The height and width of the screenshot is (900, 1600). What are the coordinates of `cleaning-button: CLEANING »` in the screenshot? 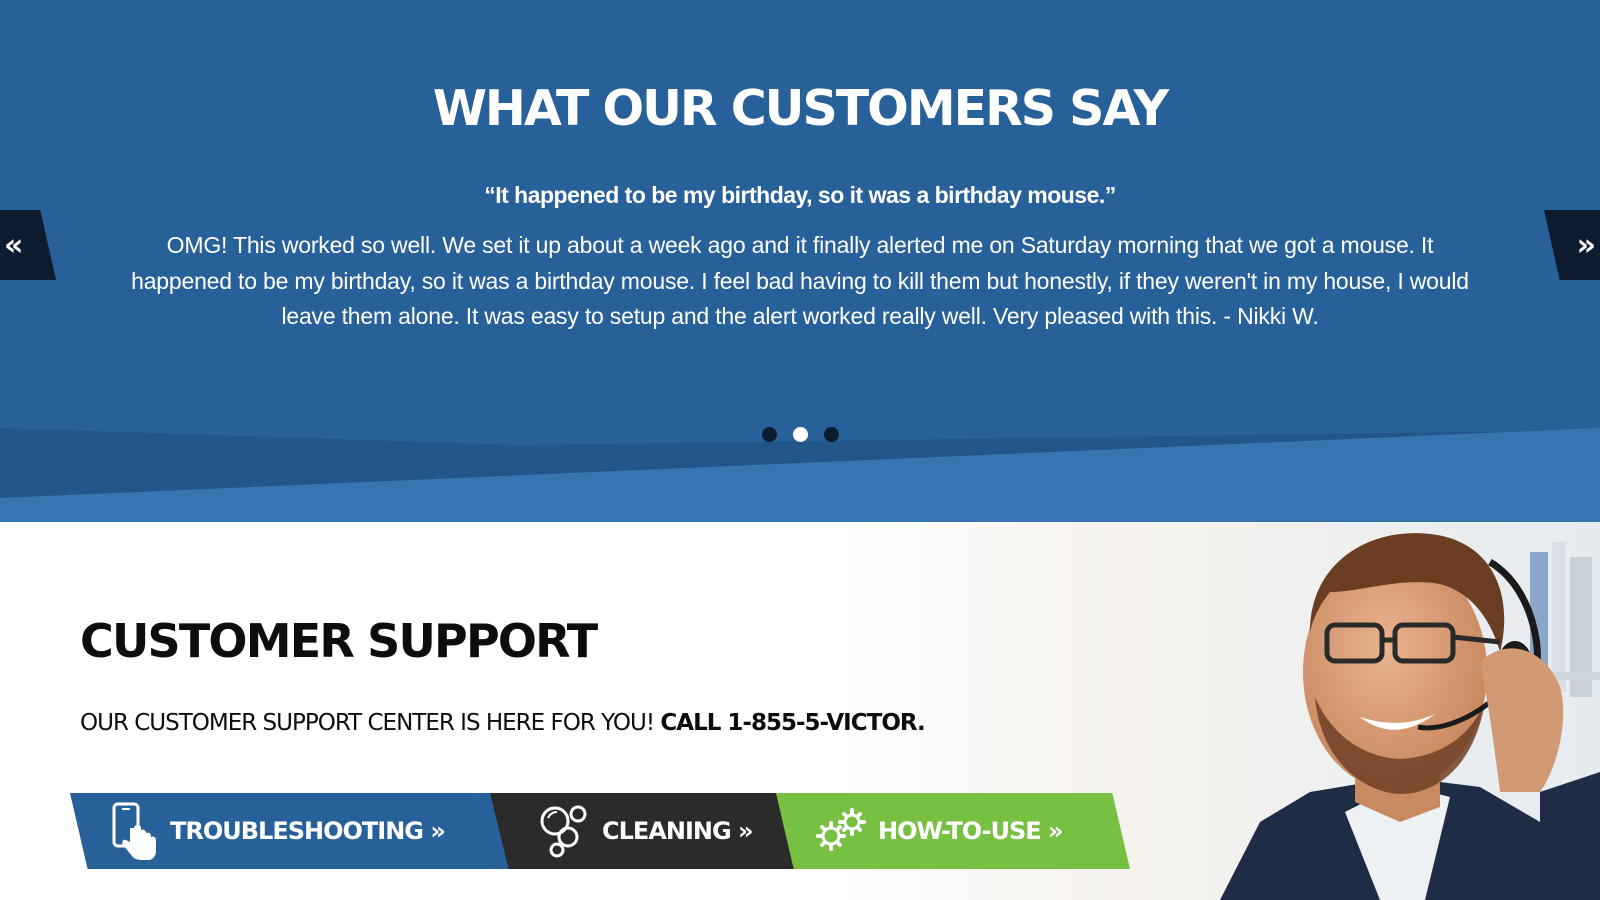 It's located at (645, 831).